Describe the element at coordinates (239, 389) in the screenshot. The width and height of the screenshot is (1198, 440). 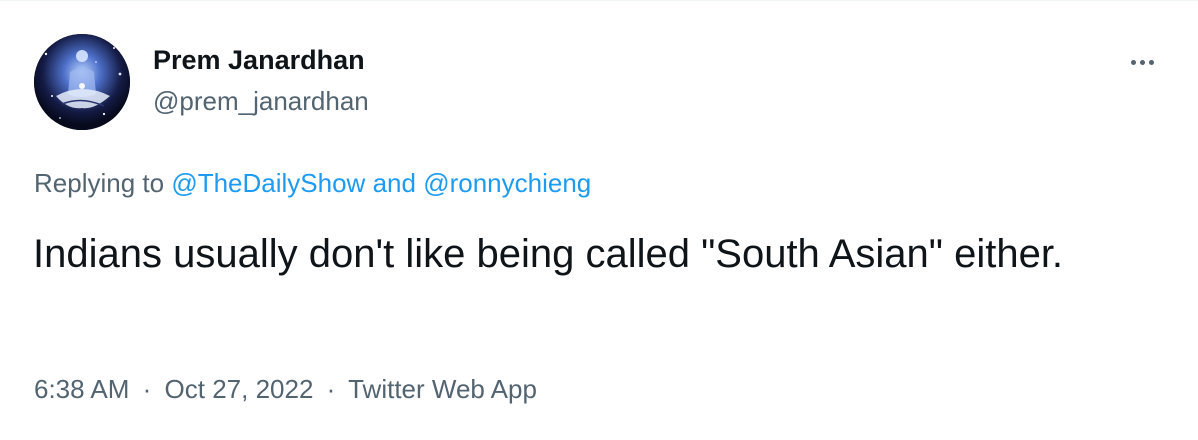
I see `tweet-date: Oct 27, 2022` at that location.